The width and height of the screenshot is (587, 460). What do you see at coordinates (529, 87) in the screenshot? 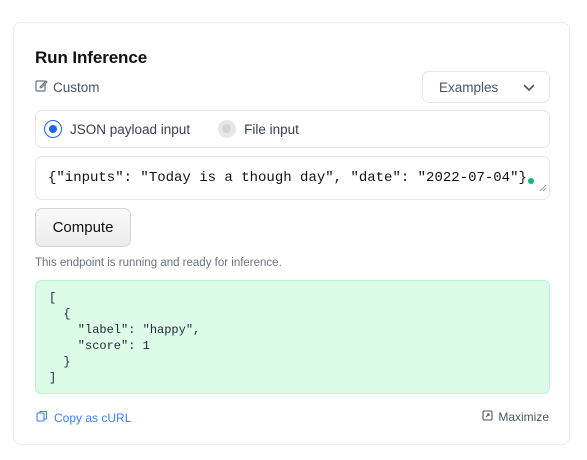
I see `chevron-down-icon` at bounding box center [529, 87].